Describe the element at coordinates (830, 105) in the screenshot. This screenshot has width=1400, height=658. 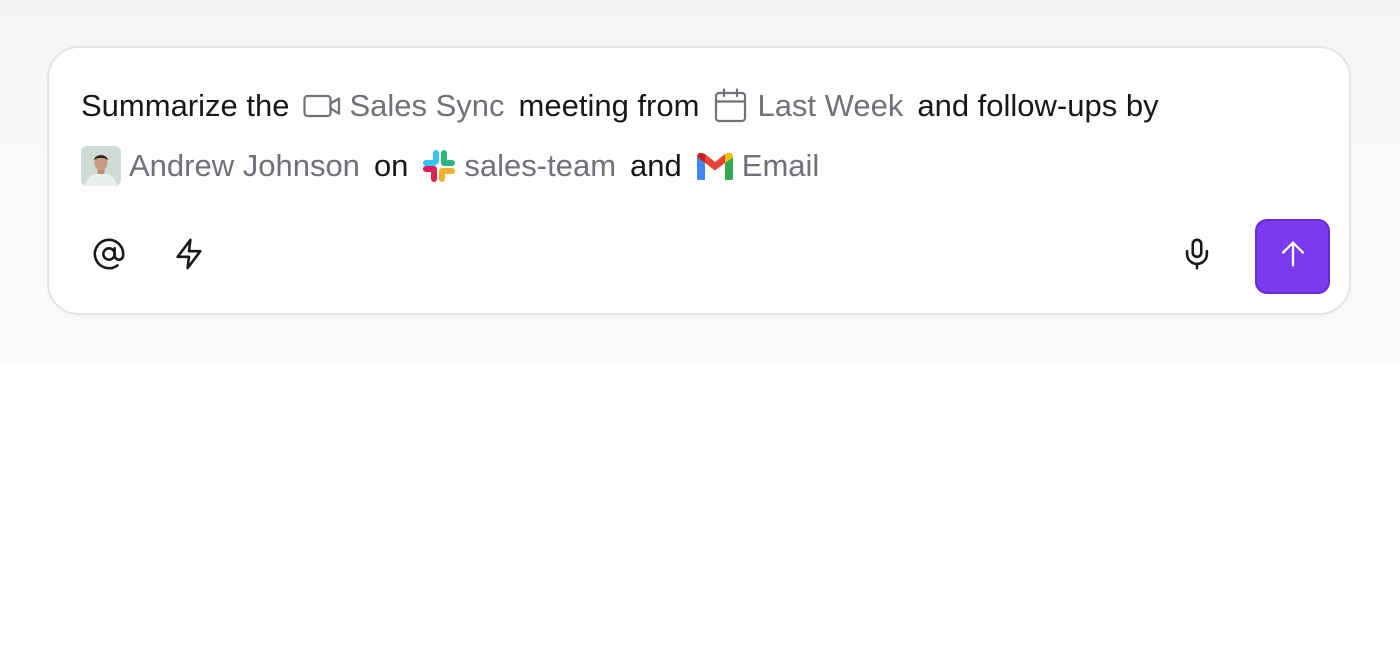
I see `date-mention-label: Last Week` at that location.